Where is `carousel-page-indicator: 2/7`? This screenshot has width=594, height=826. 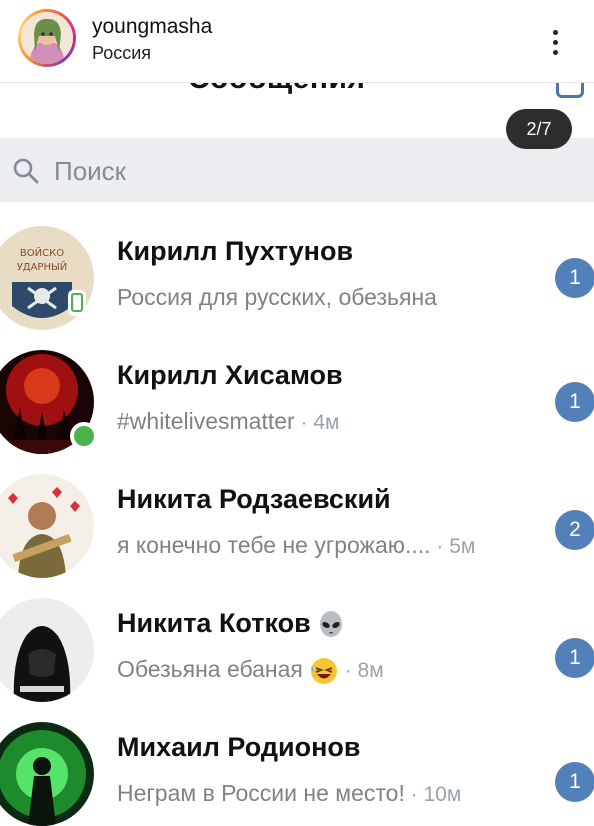 carousel-page-indicator: 2/7 is located at coordinates (539, 129).